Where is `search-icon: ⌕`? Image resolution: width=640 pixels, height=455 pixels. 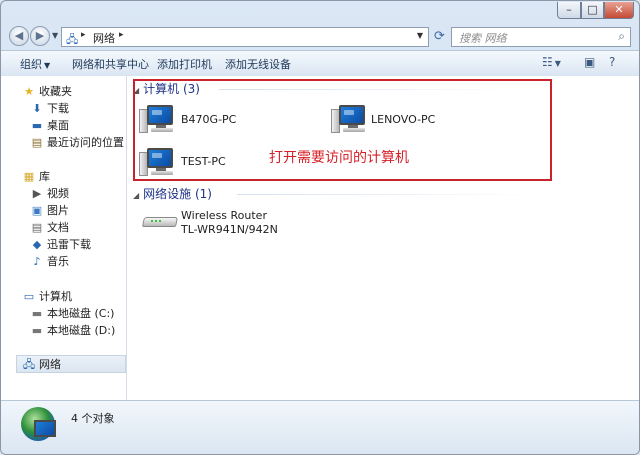 search-icon: ⌕ is located at coordinates (621, 36).